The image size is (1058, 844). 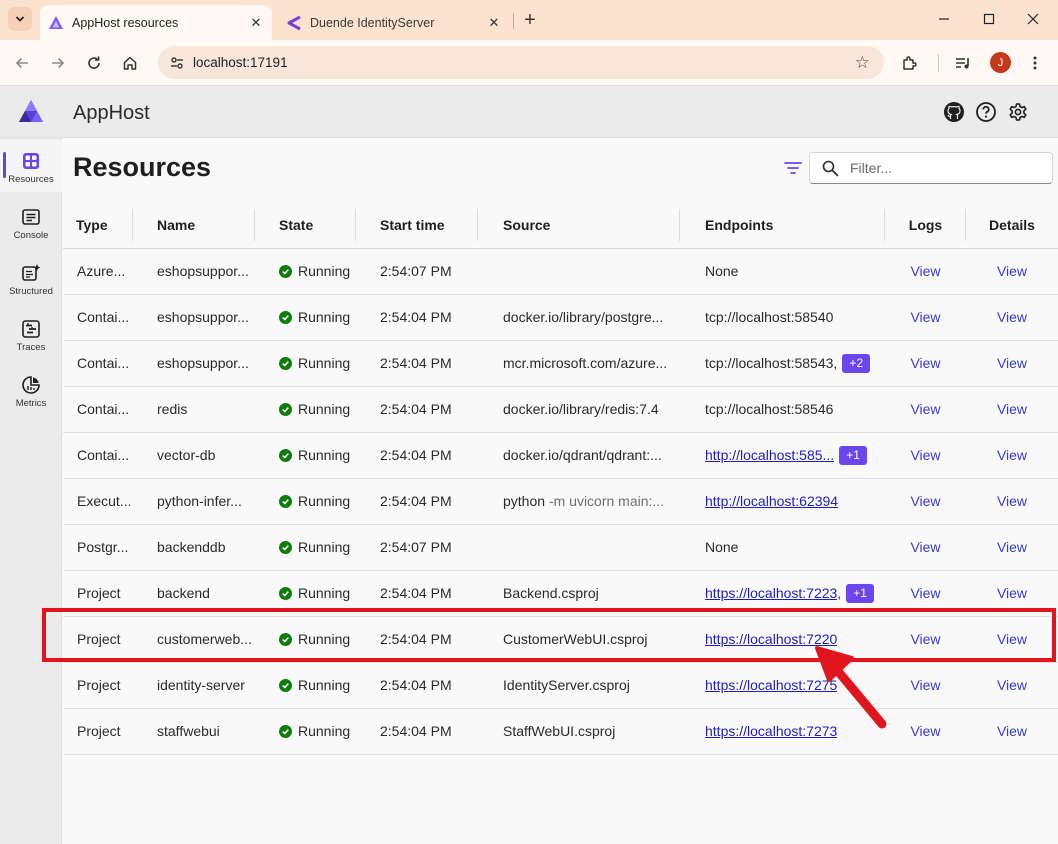 I want to click on column-header-type: Type, so click(x=98, y=225).